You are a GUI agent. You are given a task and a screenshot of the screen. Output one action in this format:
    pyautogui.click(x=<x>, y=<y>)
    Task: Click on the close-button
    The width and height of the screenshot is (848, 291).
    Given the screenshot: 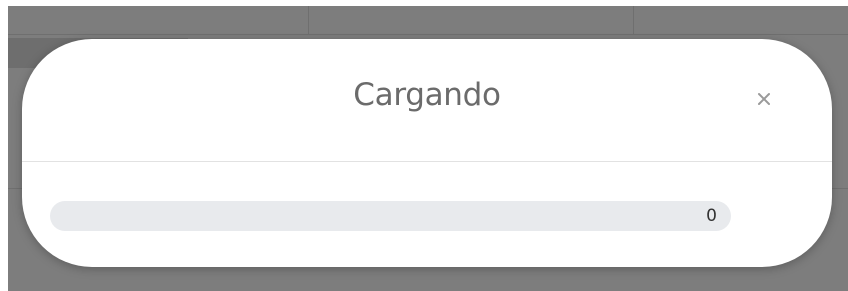 What is the action you would take?
    pyautogui.click(x=764, y=99)
    